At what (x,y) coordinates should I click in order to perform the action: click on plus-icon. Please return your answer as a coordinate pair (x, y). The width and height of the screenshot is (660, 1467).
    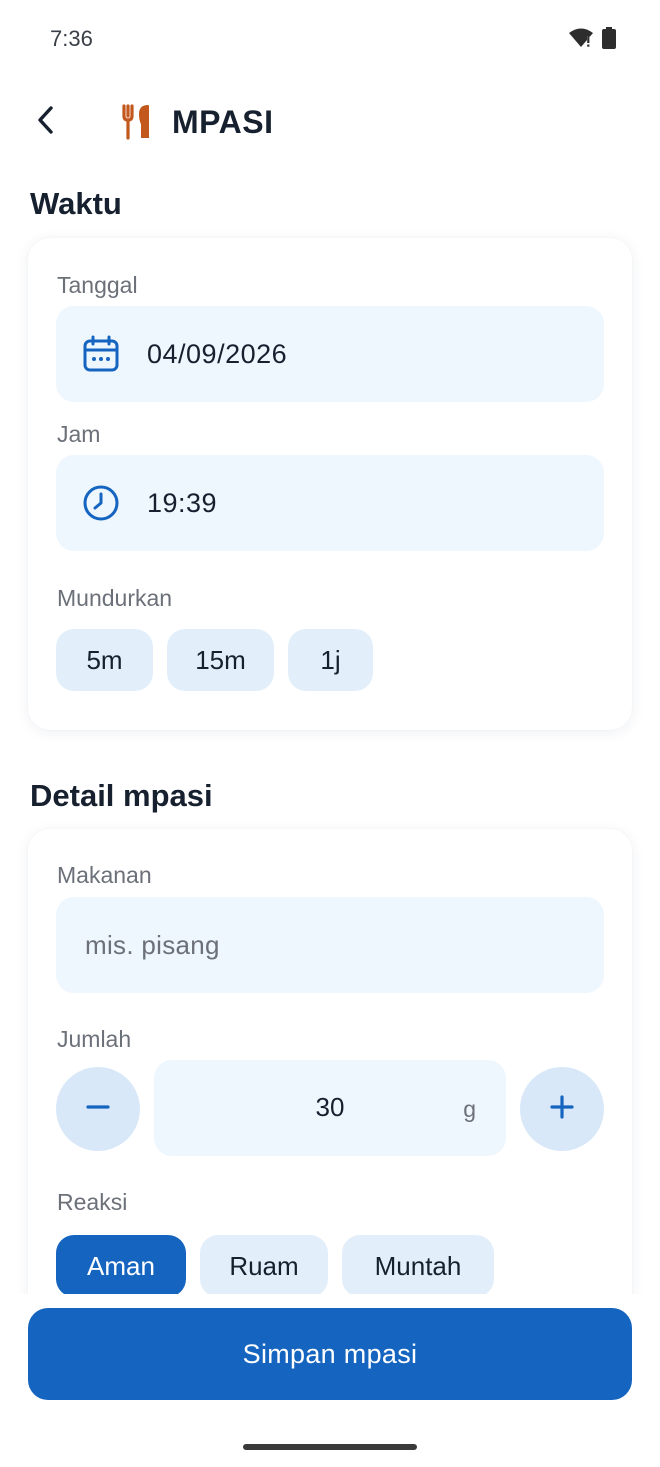
    Looking at the image, I should click on (562, 1109).